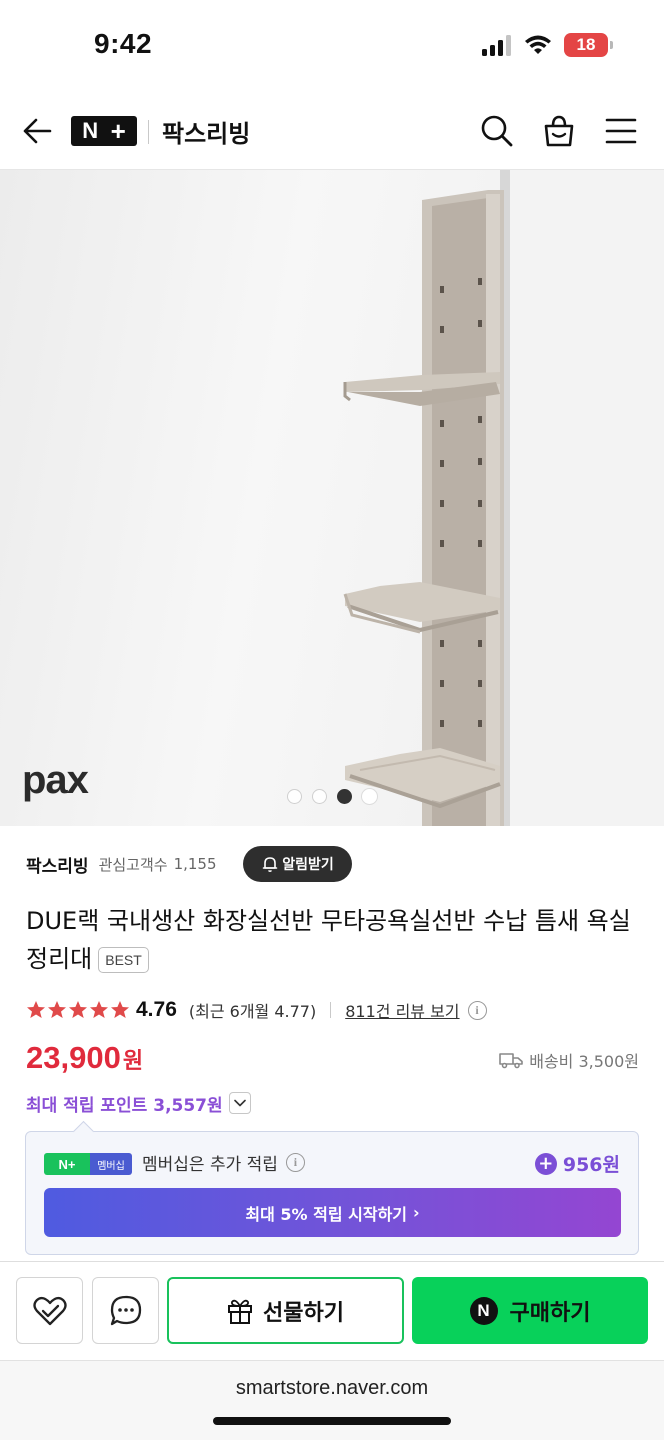 This screenshot has width=664, height=1440. I want to click on recent-rating: (최근 6개월 4.77), so click(252, 1011).